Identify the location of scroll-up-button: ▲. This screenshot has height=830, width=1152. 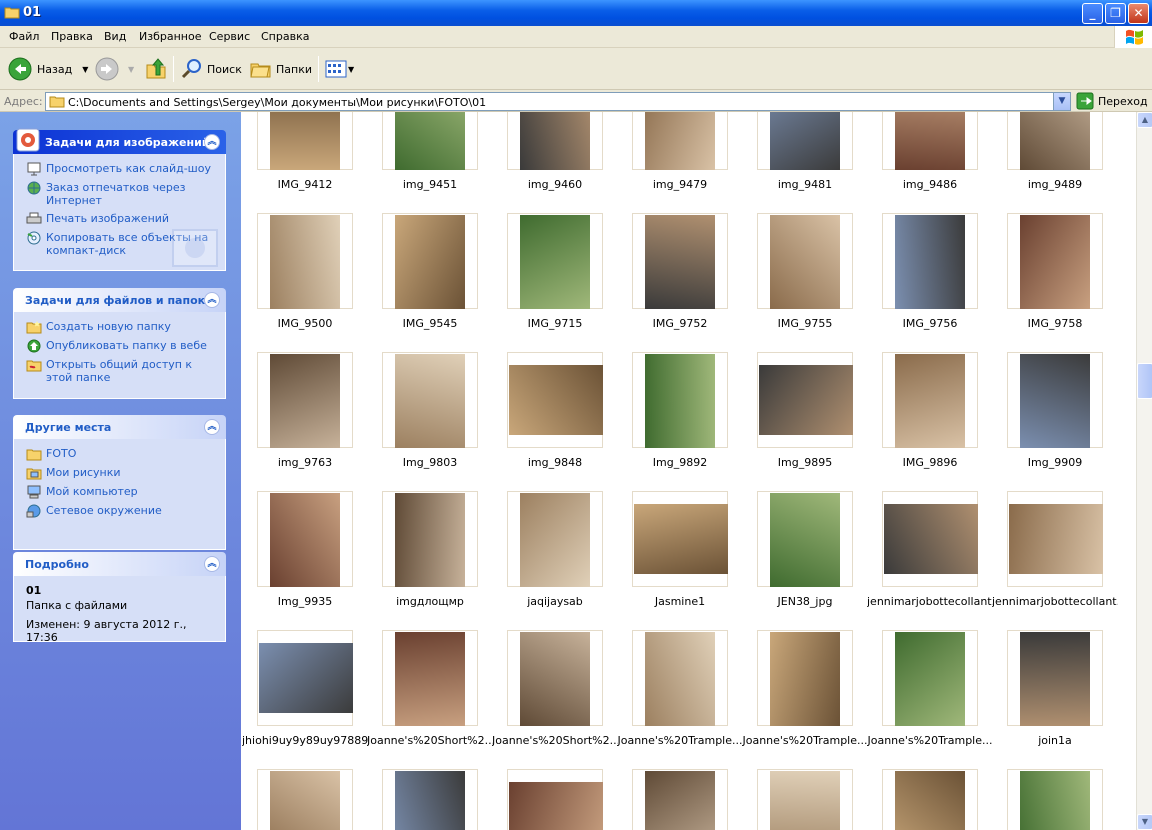
(1144, 120).